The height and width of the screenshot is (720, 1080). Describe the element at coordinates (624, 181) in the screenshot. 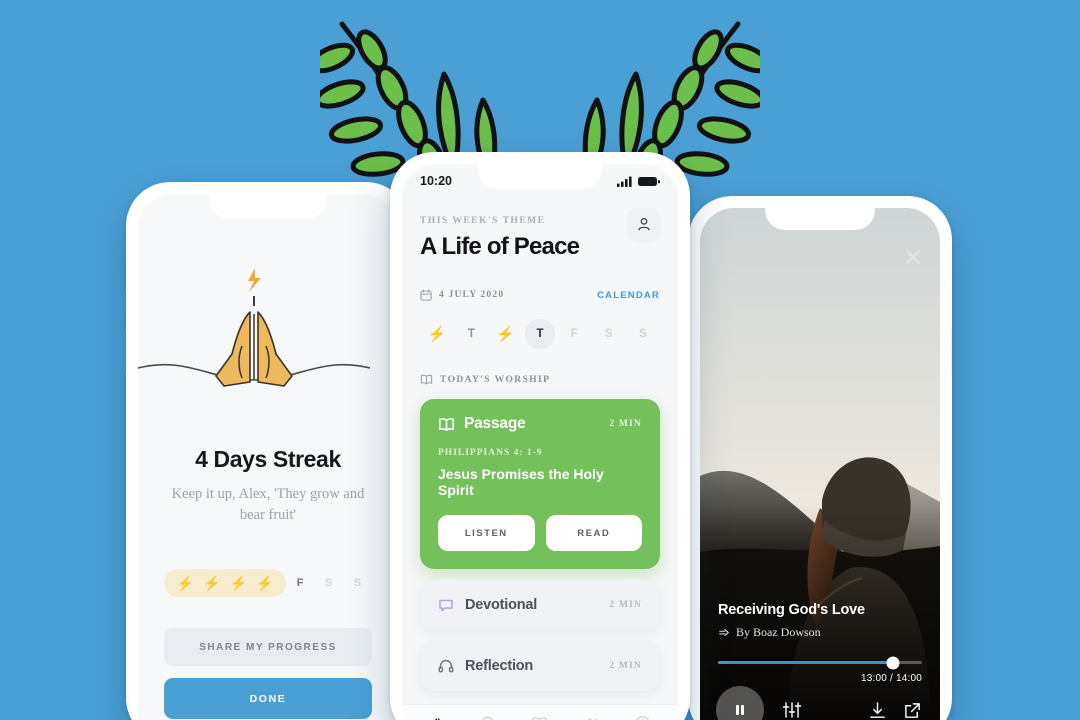

I see `signal-bars-icon` at that location.